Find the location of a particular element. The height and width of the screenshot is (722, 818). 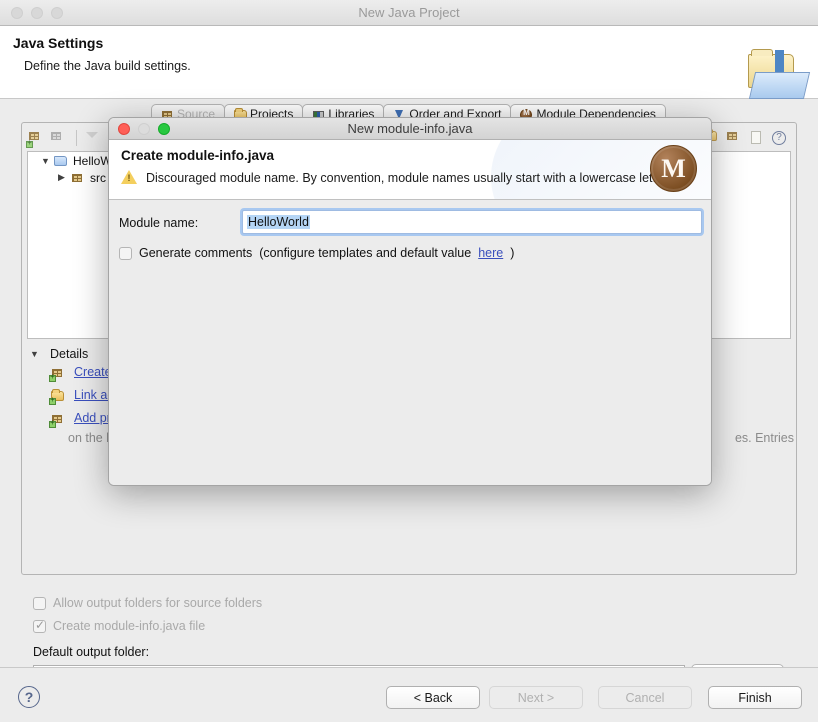

help-icon: ? is located at coordinates (779, 138).